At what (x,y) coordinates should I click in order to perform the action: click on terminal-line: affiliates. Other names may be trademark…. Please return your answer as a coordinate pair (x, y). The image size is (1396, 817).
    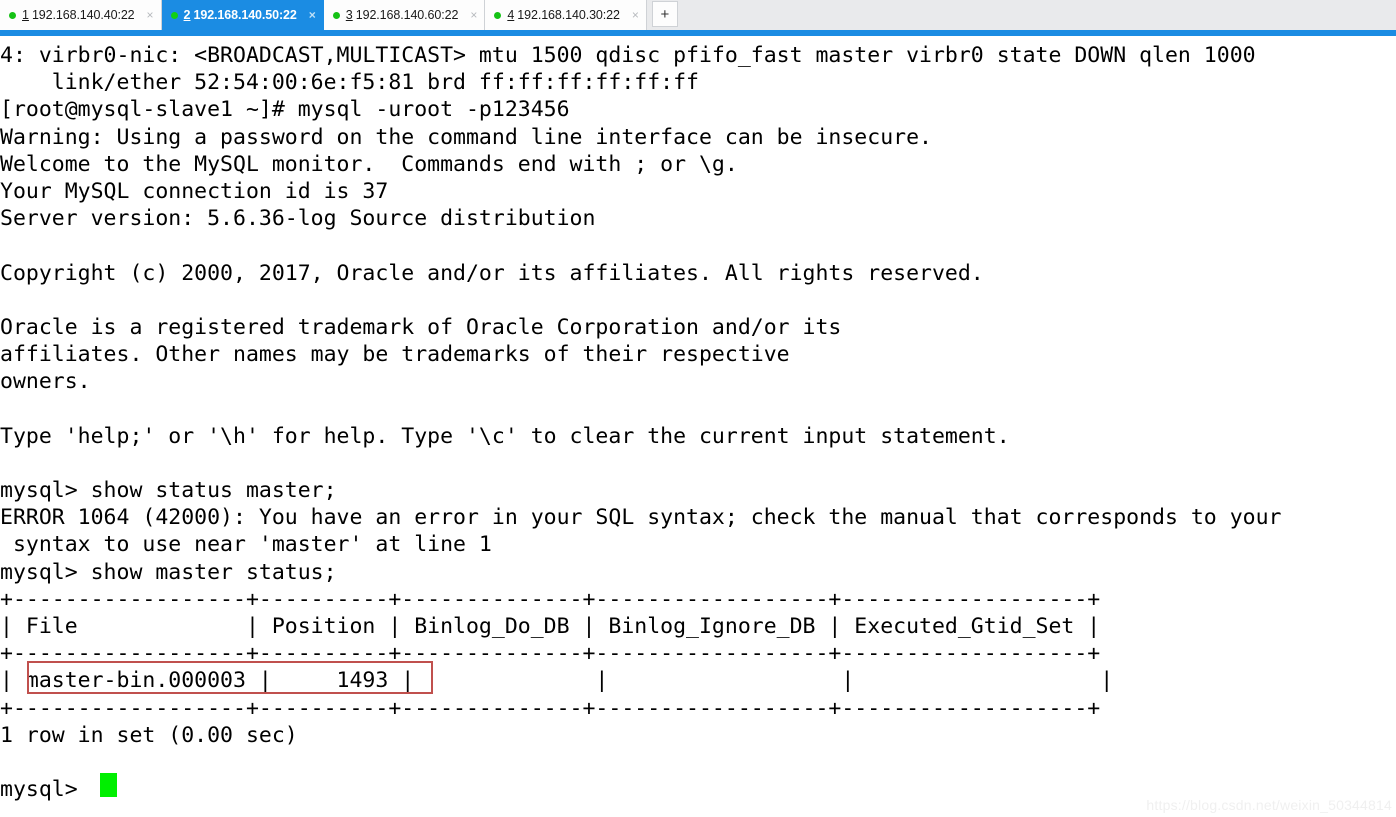
    Looking at the image, I should click on (395, 355).